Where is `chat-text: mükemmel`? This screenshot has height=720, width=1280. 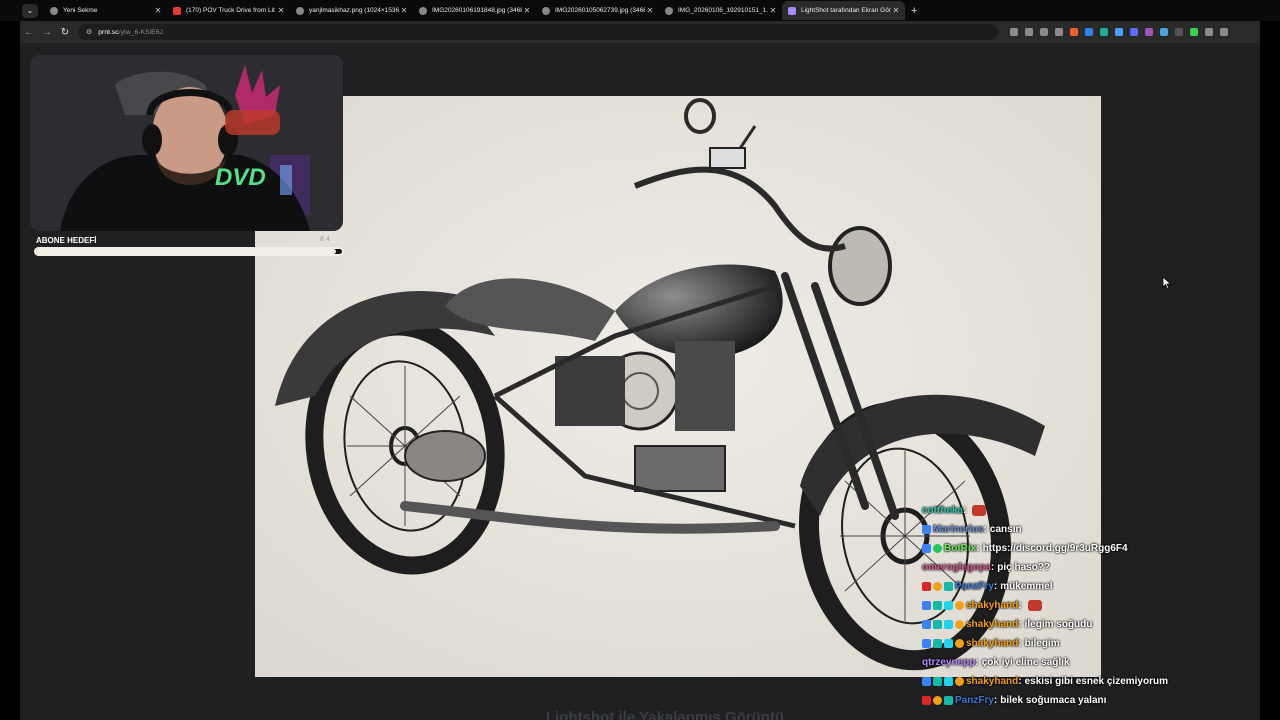
chat-text: mükemmel is located at coordinates (1026, 586).